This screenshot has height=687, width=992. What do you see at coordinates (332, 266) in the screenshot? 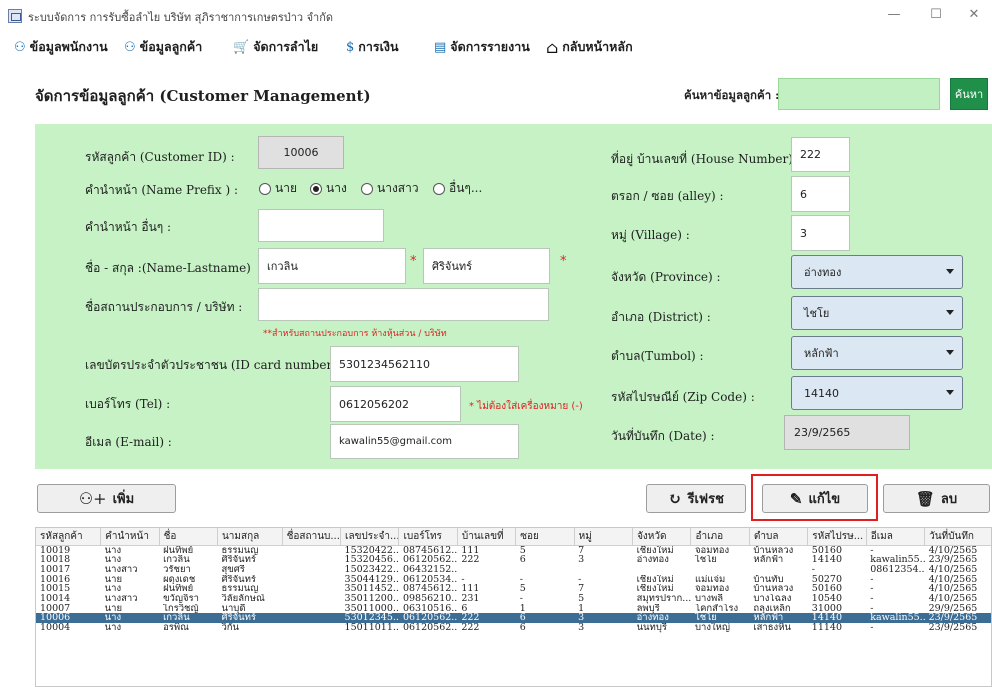
I see `first-name-input: เกวลิน` at bounding box center [332, 266].